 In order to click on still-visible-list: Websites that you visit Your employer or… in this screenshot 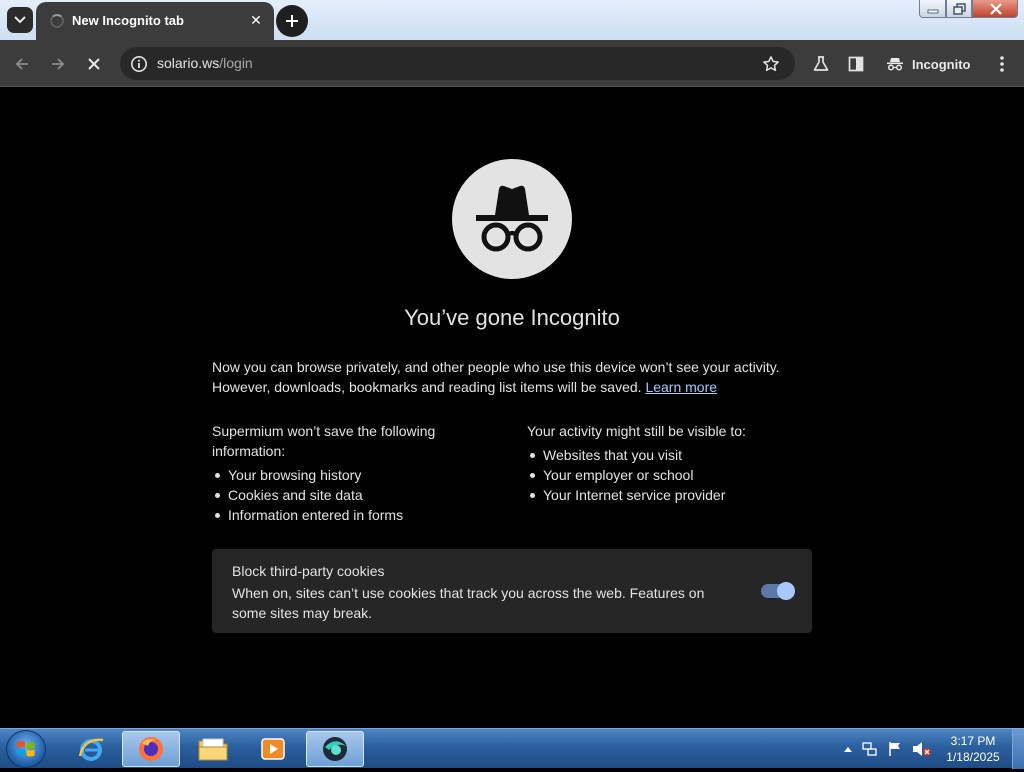, I will do `click(669, 475)`.